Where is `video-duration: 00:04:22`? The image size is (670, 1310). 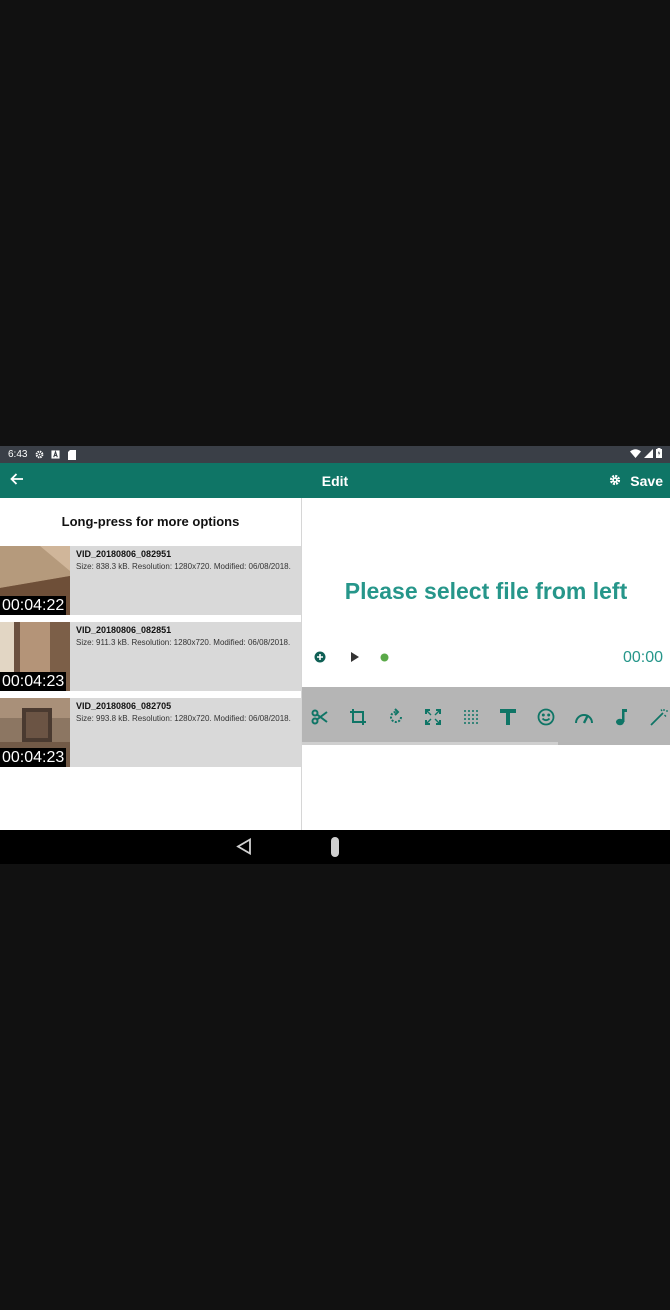
video-duration: 00:04:22 is located at coordinates (33, 605).